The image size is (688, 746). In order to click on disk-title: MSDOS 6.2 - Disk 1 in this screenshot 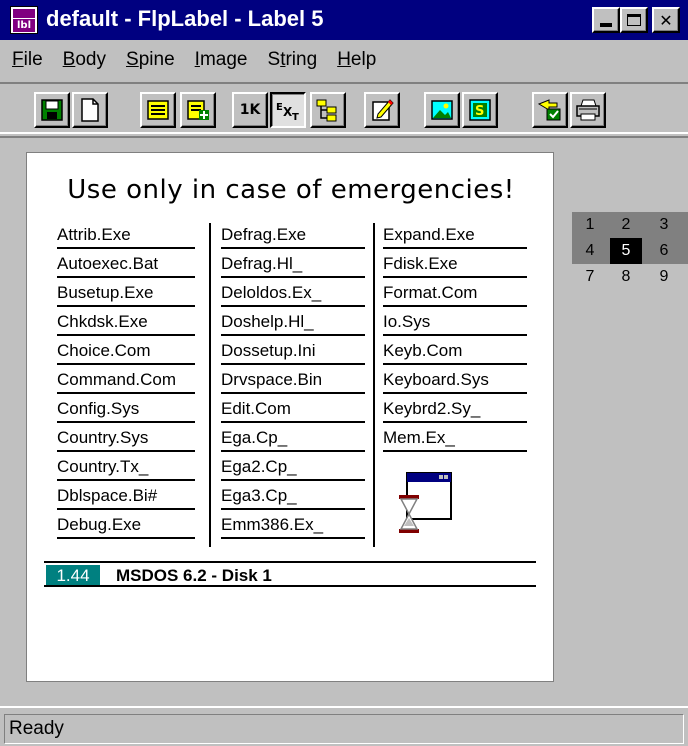, I will do `click(194, 576)`.